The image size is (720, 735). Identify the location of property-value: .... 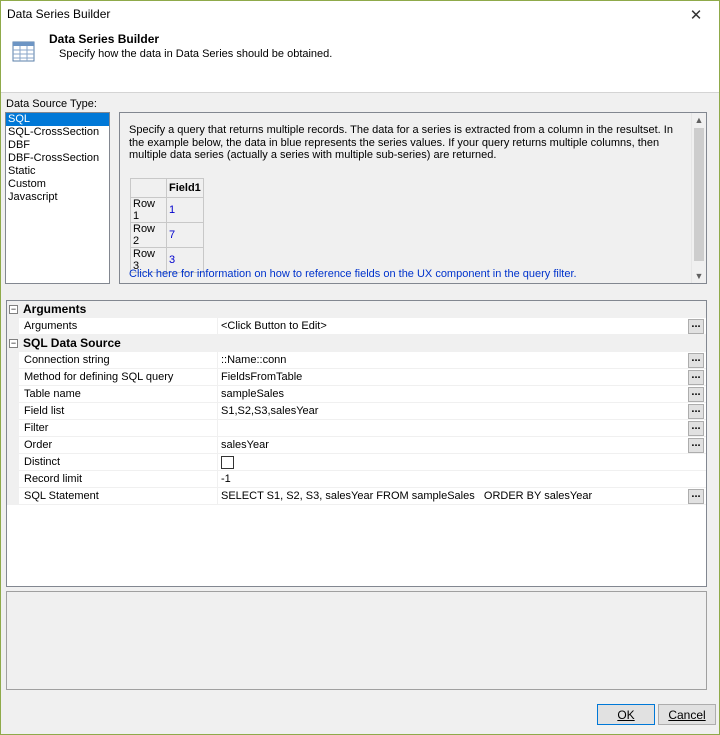
(462, 428).